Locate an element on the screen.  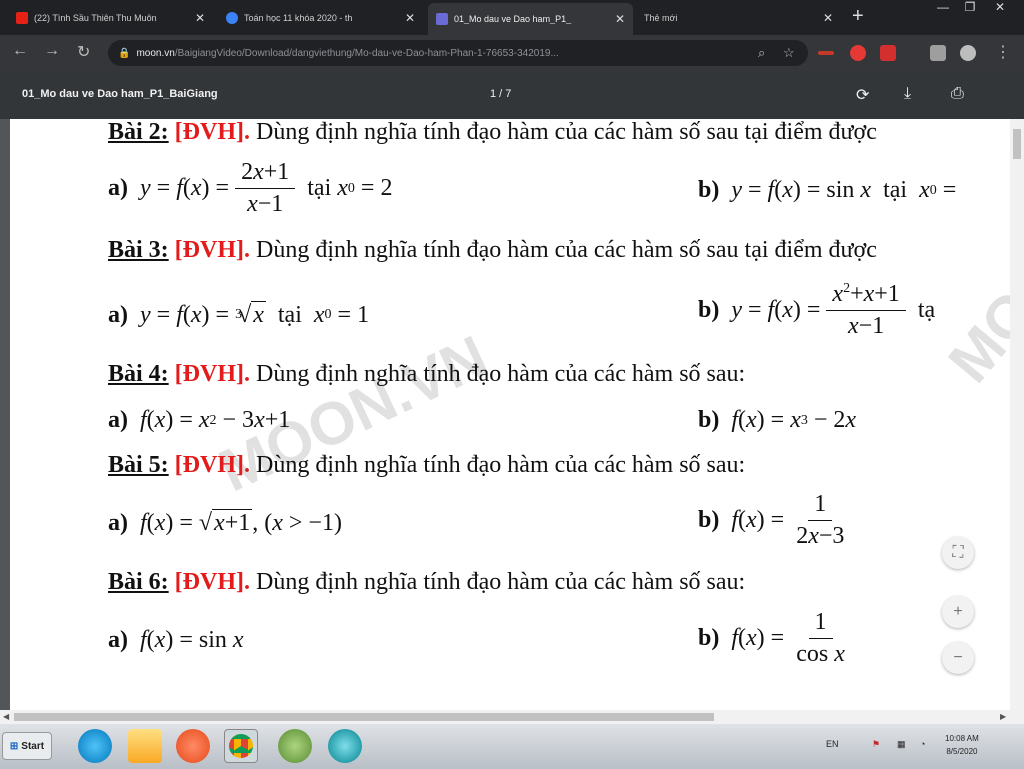
fit-page-icon: ⛶ is located at coordinates (958, 553).